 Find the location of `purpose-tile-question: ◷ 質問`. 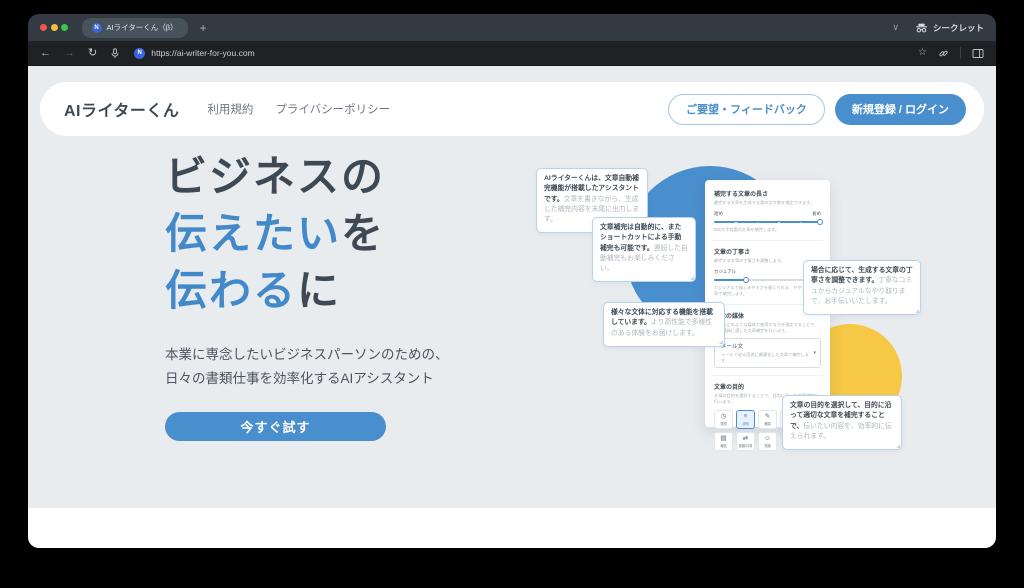

purpose-tile-question: ◷ 質問 is located at coordinates (723, 419).